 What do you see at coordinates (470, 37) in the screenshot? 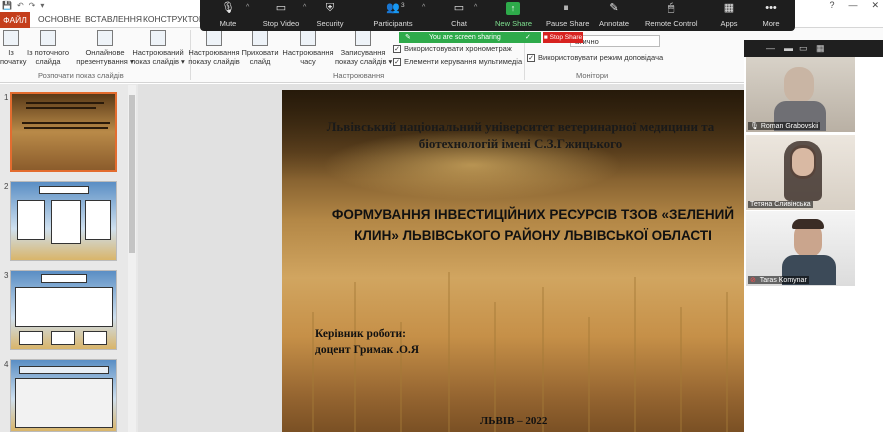
I see `screen-sharing-banner: ✎ You are screen sharing ✓` at bounding box center [470, 37].